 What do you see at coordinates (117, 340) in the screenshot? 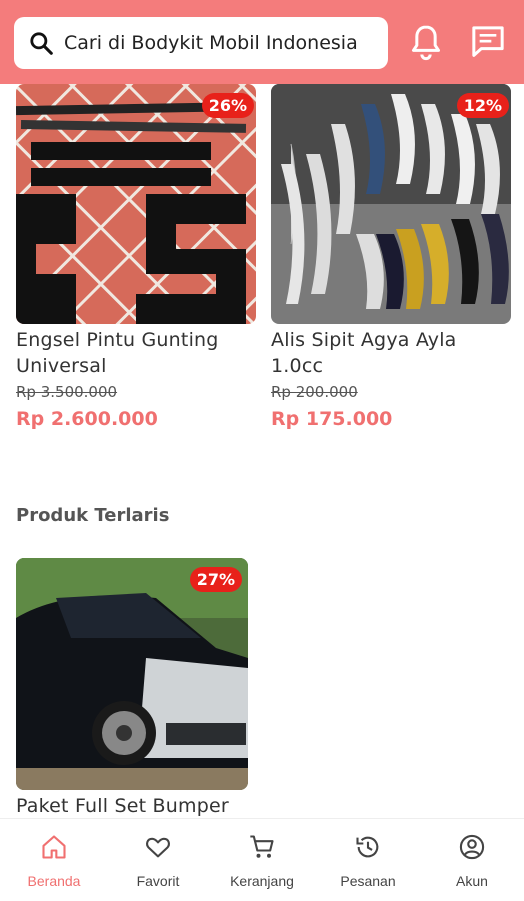
I see `product-title-line1: Engsel Pintu Gunting` at bounding box center [117, 340].